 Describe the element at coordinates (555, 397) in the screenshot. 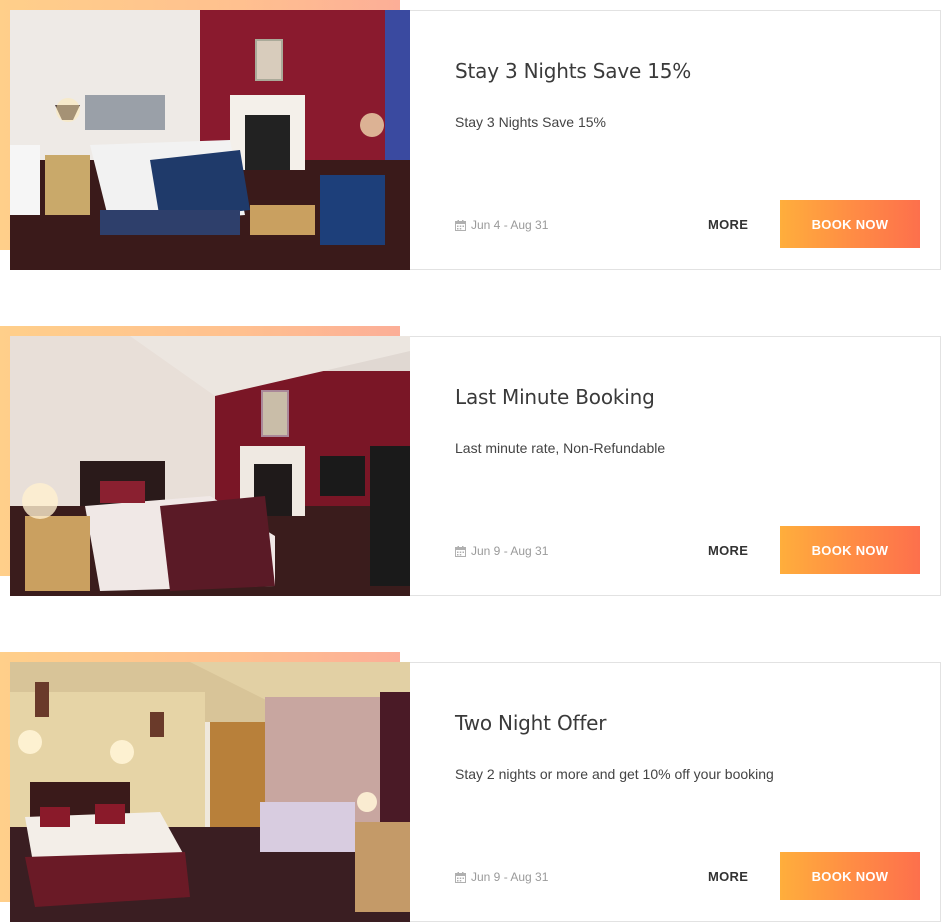

I see `offer-title: Last Minute Booking` at that location.